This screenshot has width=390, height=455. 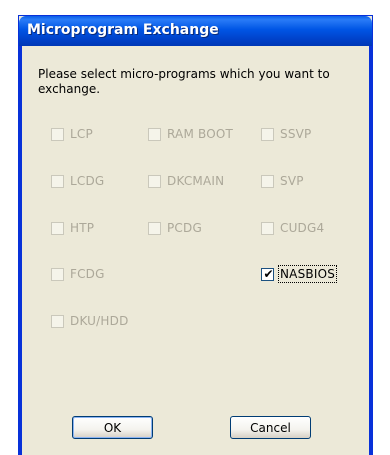 I want to click on checkbox-box: ✔, so click(x=267, y=273).